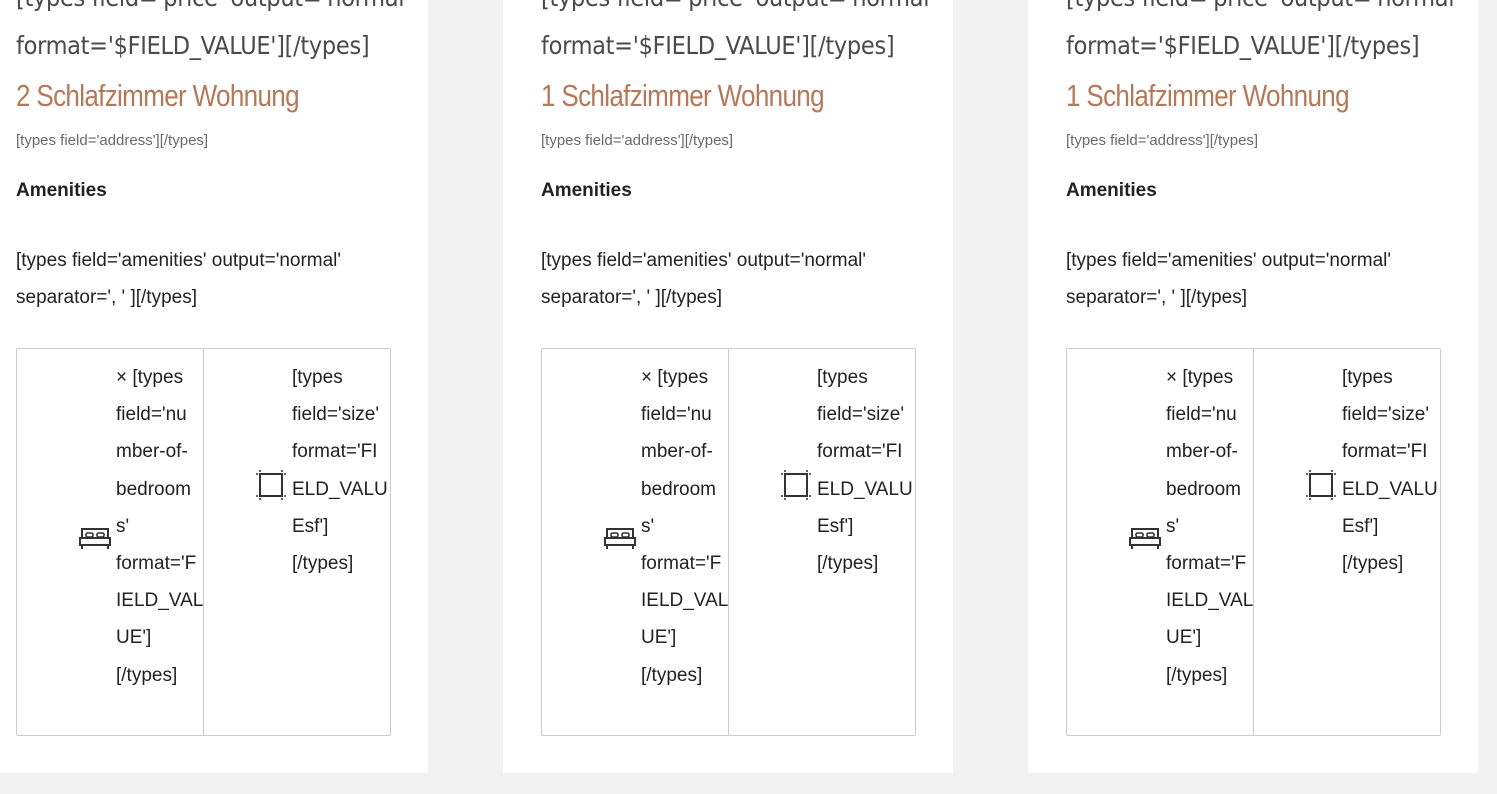 This screenshot has height=794, width=1497. What do you see at coordinates (158, 96) in the screenshot?
I see `listing-title: 2 Schlafzimmer Wohnung` at bounding box center [158, 96].